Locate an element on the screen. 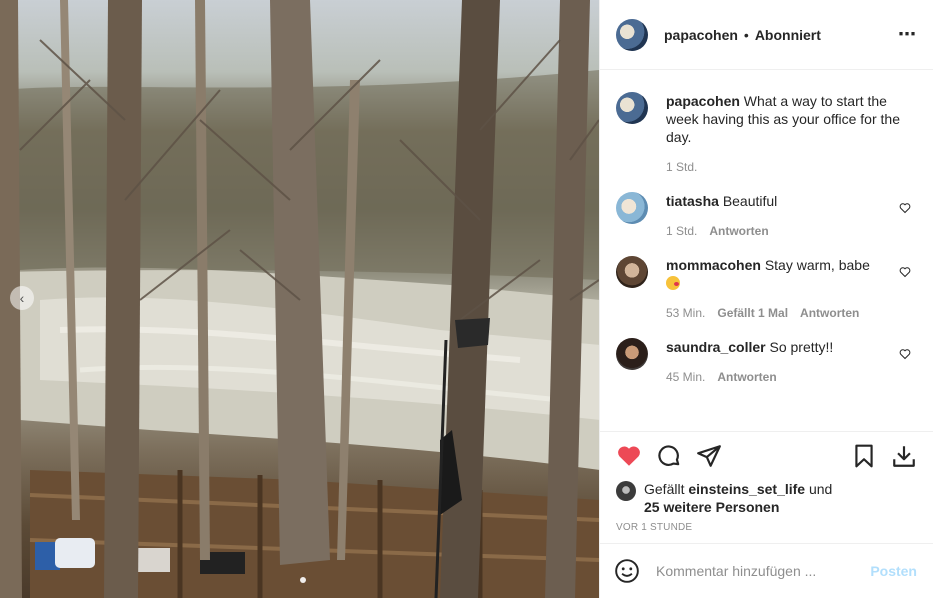 This screenshot has height=598, width=933. previous-photo-button: ‹ is located at coordinates (22, 298).